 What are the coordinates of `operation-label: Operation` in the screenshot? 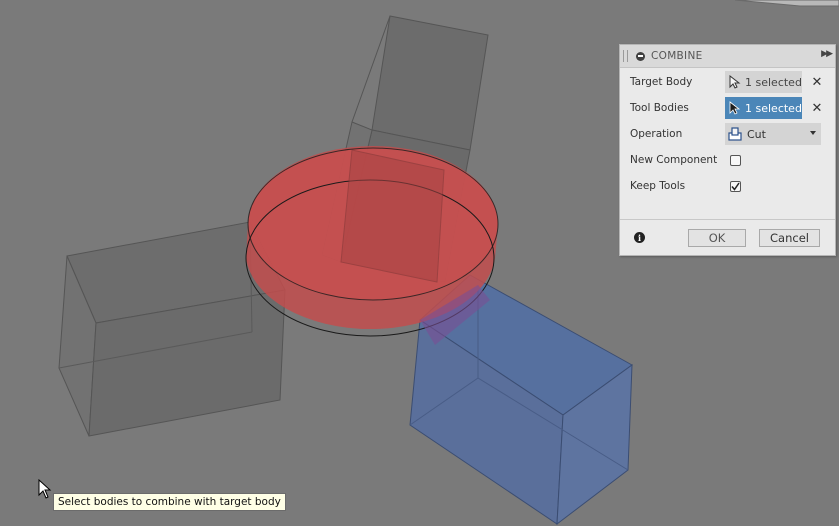 It's located at (656, 134).